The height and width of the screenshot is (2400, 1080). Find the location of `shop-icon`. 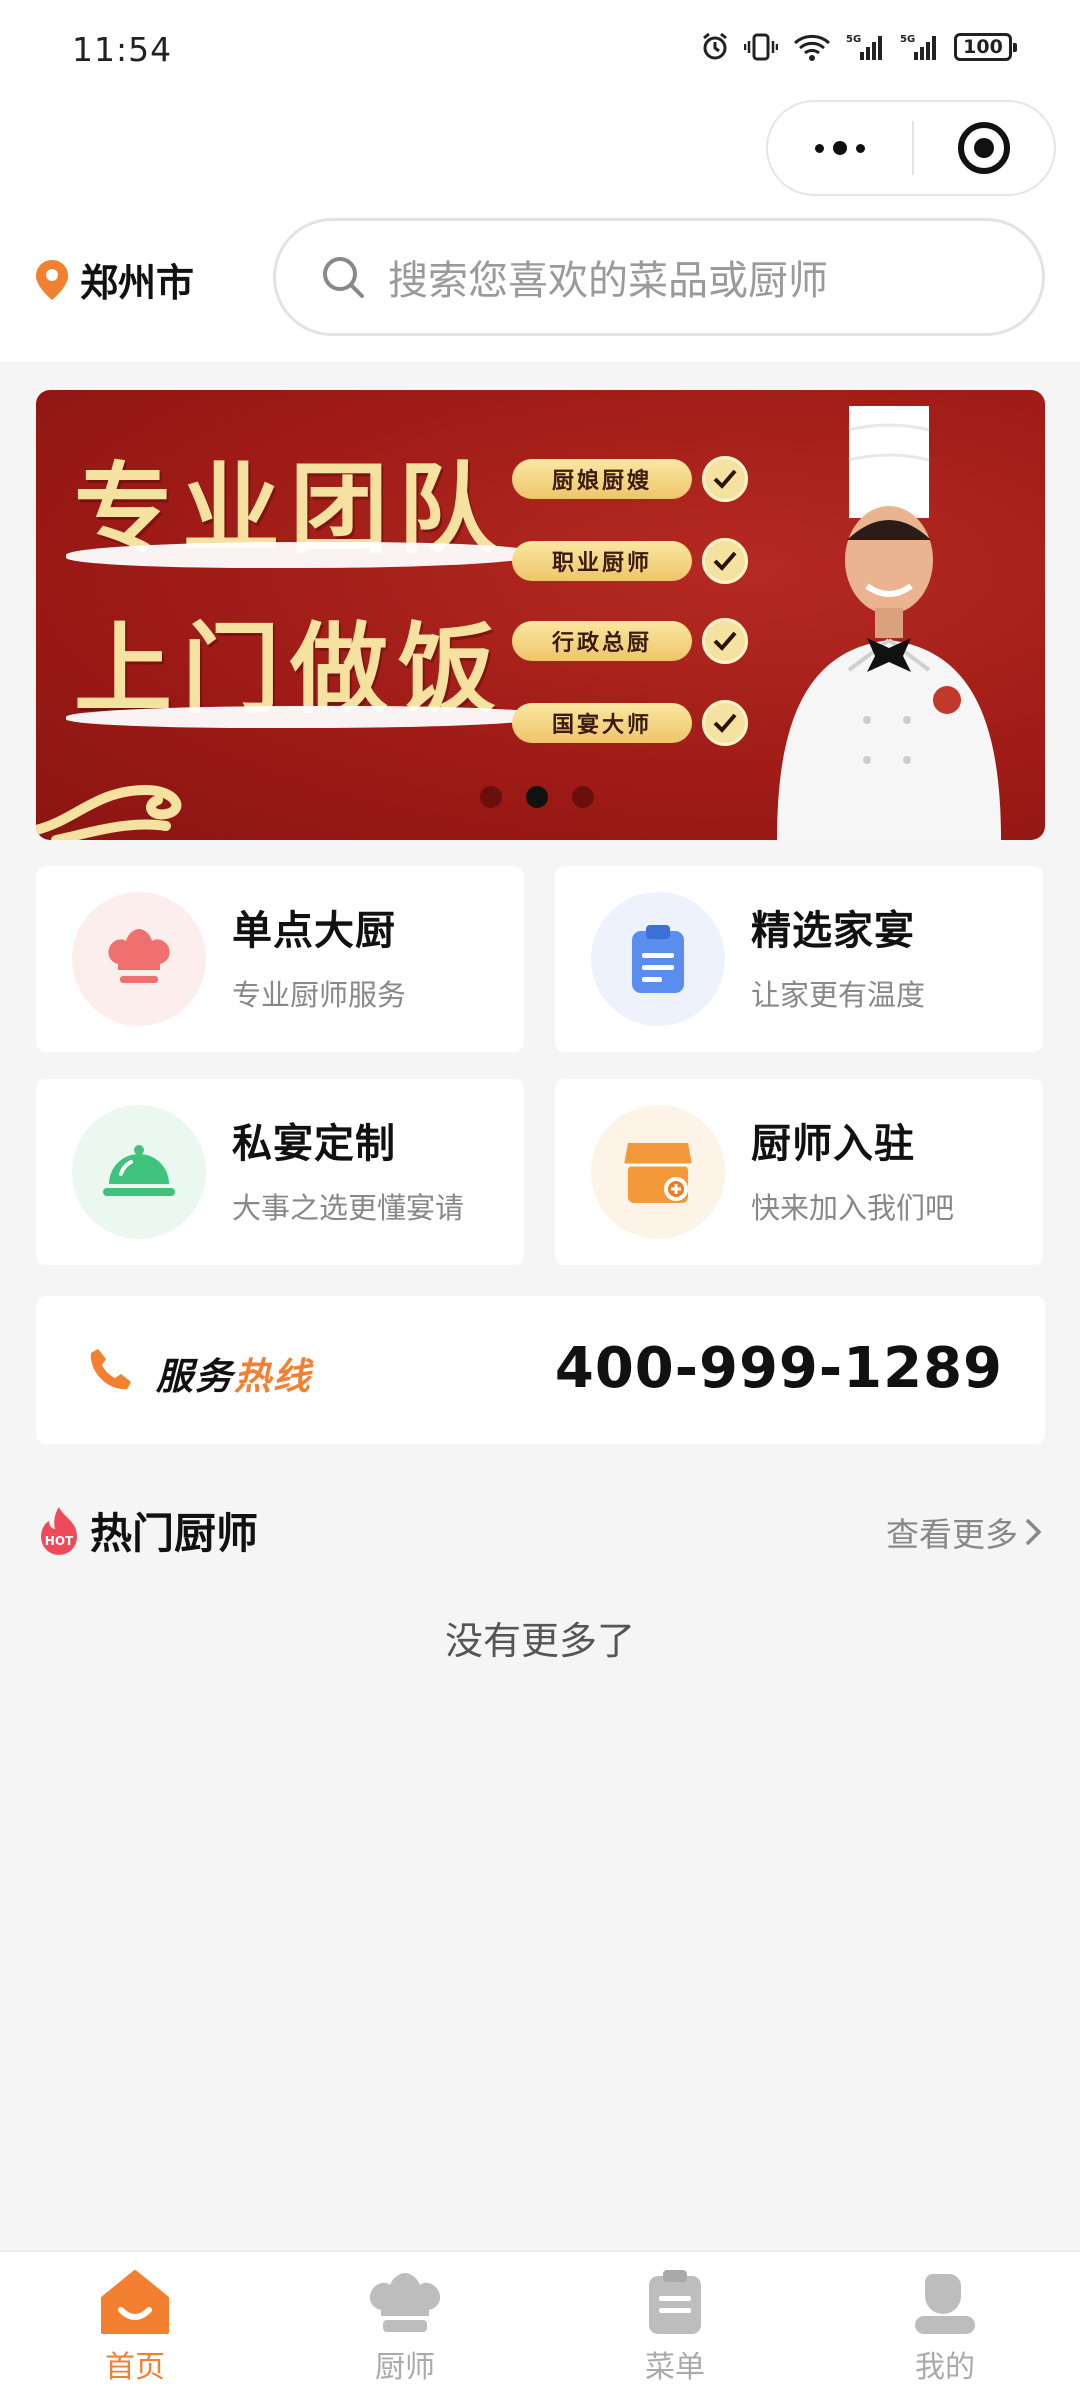

shop-icon is located at coordinates (658, 1173).